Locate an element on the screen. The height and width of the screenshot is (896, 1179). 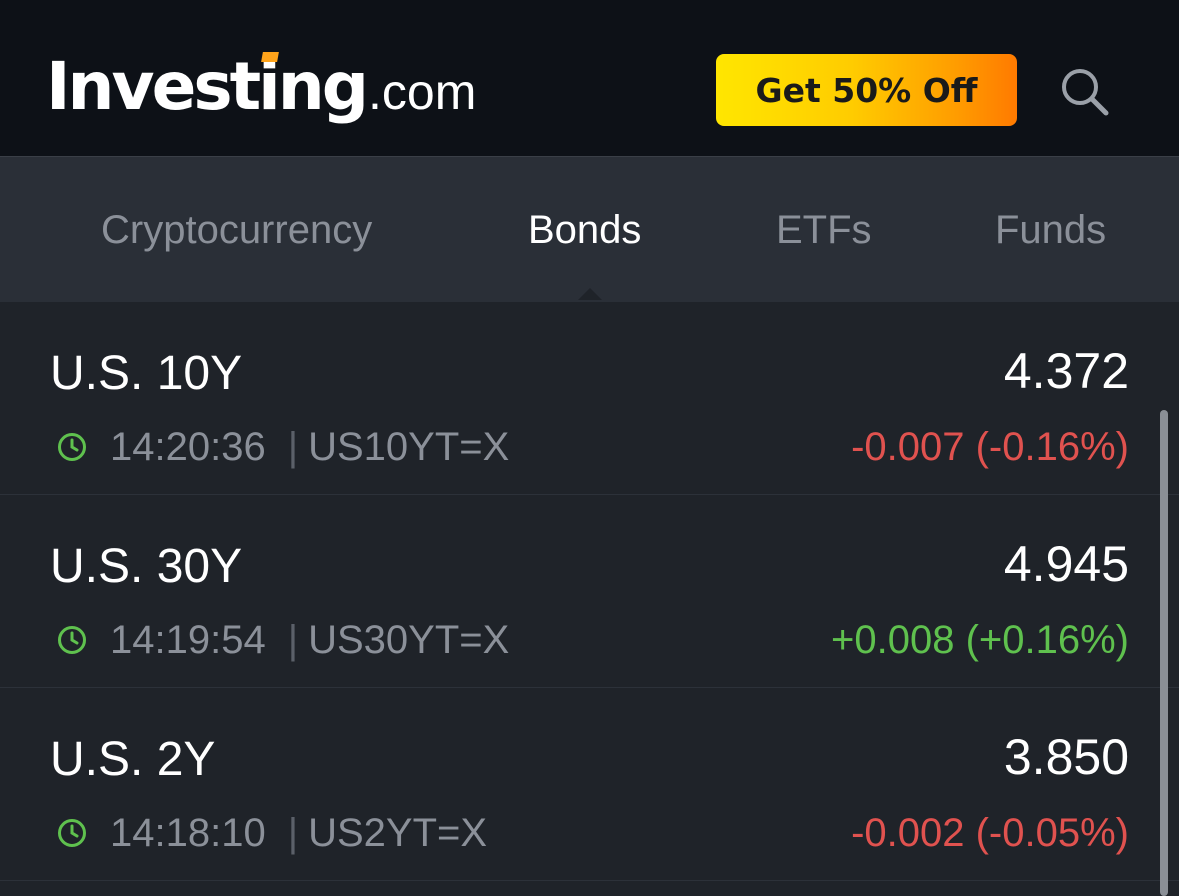
investing-logo: Investing .com is located at coordinates (261, 88).